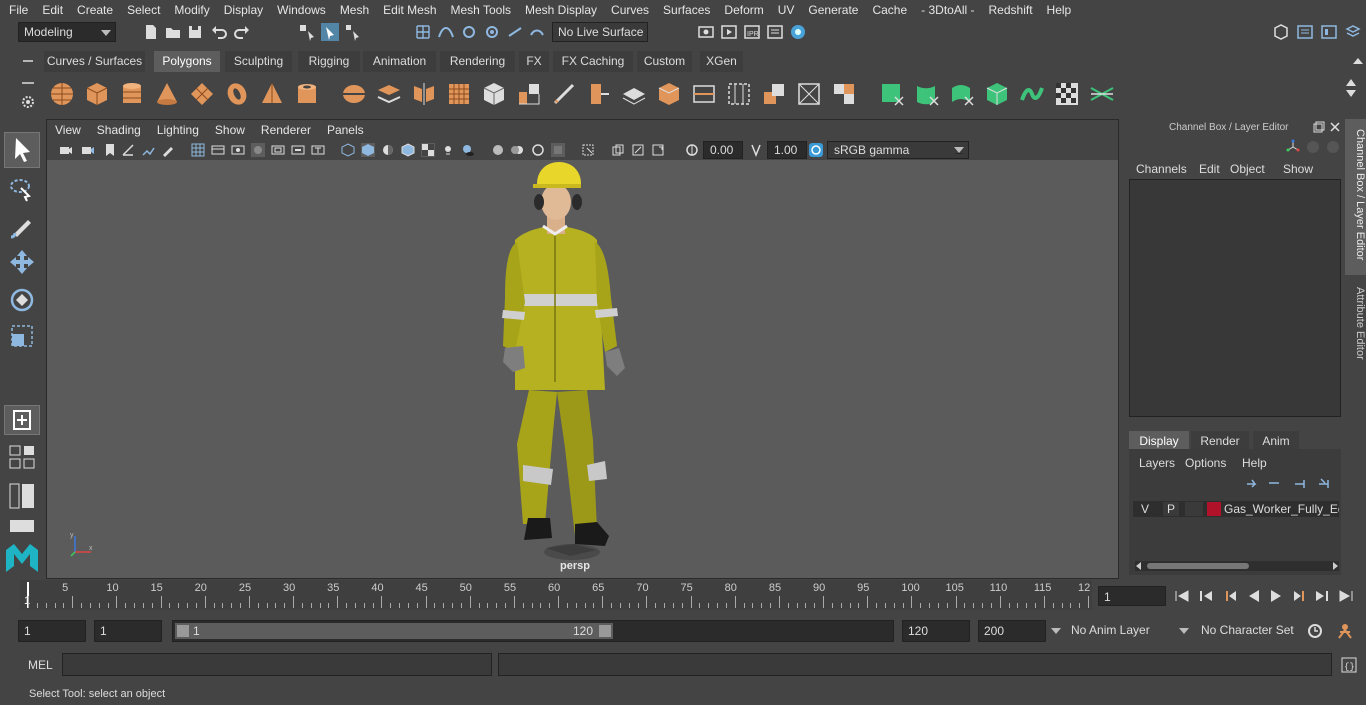 The image size is (1366, 705). What do you see at coordinates (202, 94) in the screenshot?
I see `poly-plane-icon` at bounding box center [202, 94].